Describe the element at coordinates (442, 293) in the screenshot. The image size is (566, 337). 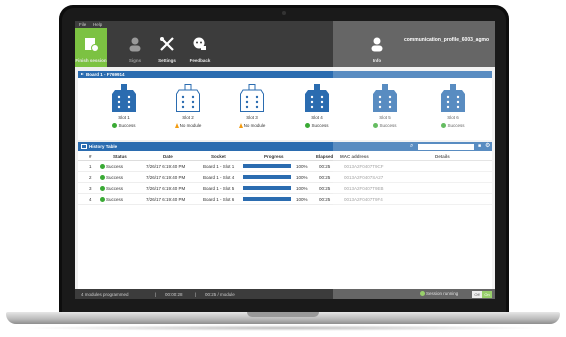
I see `session-status-label: Session running` at that location.